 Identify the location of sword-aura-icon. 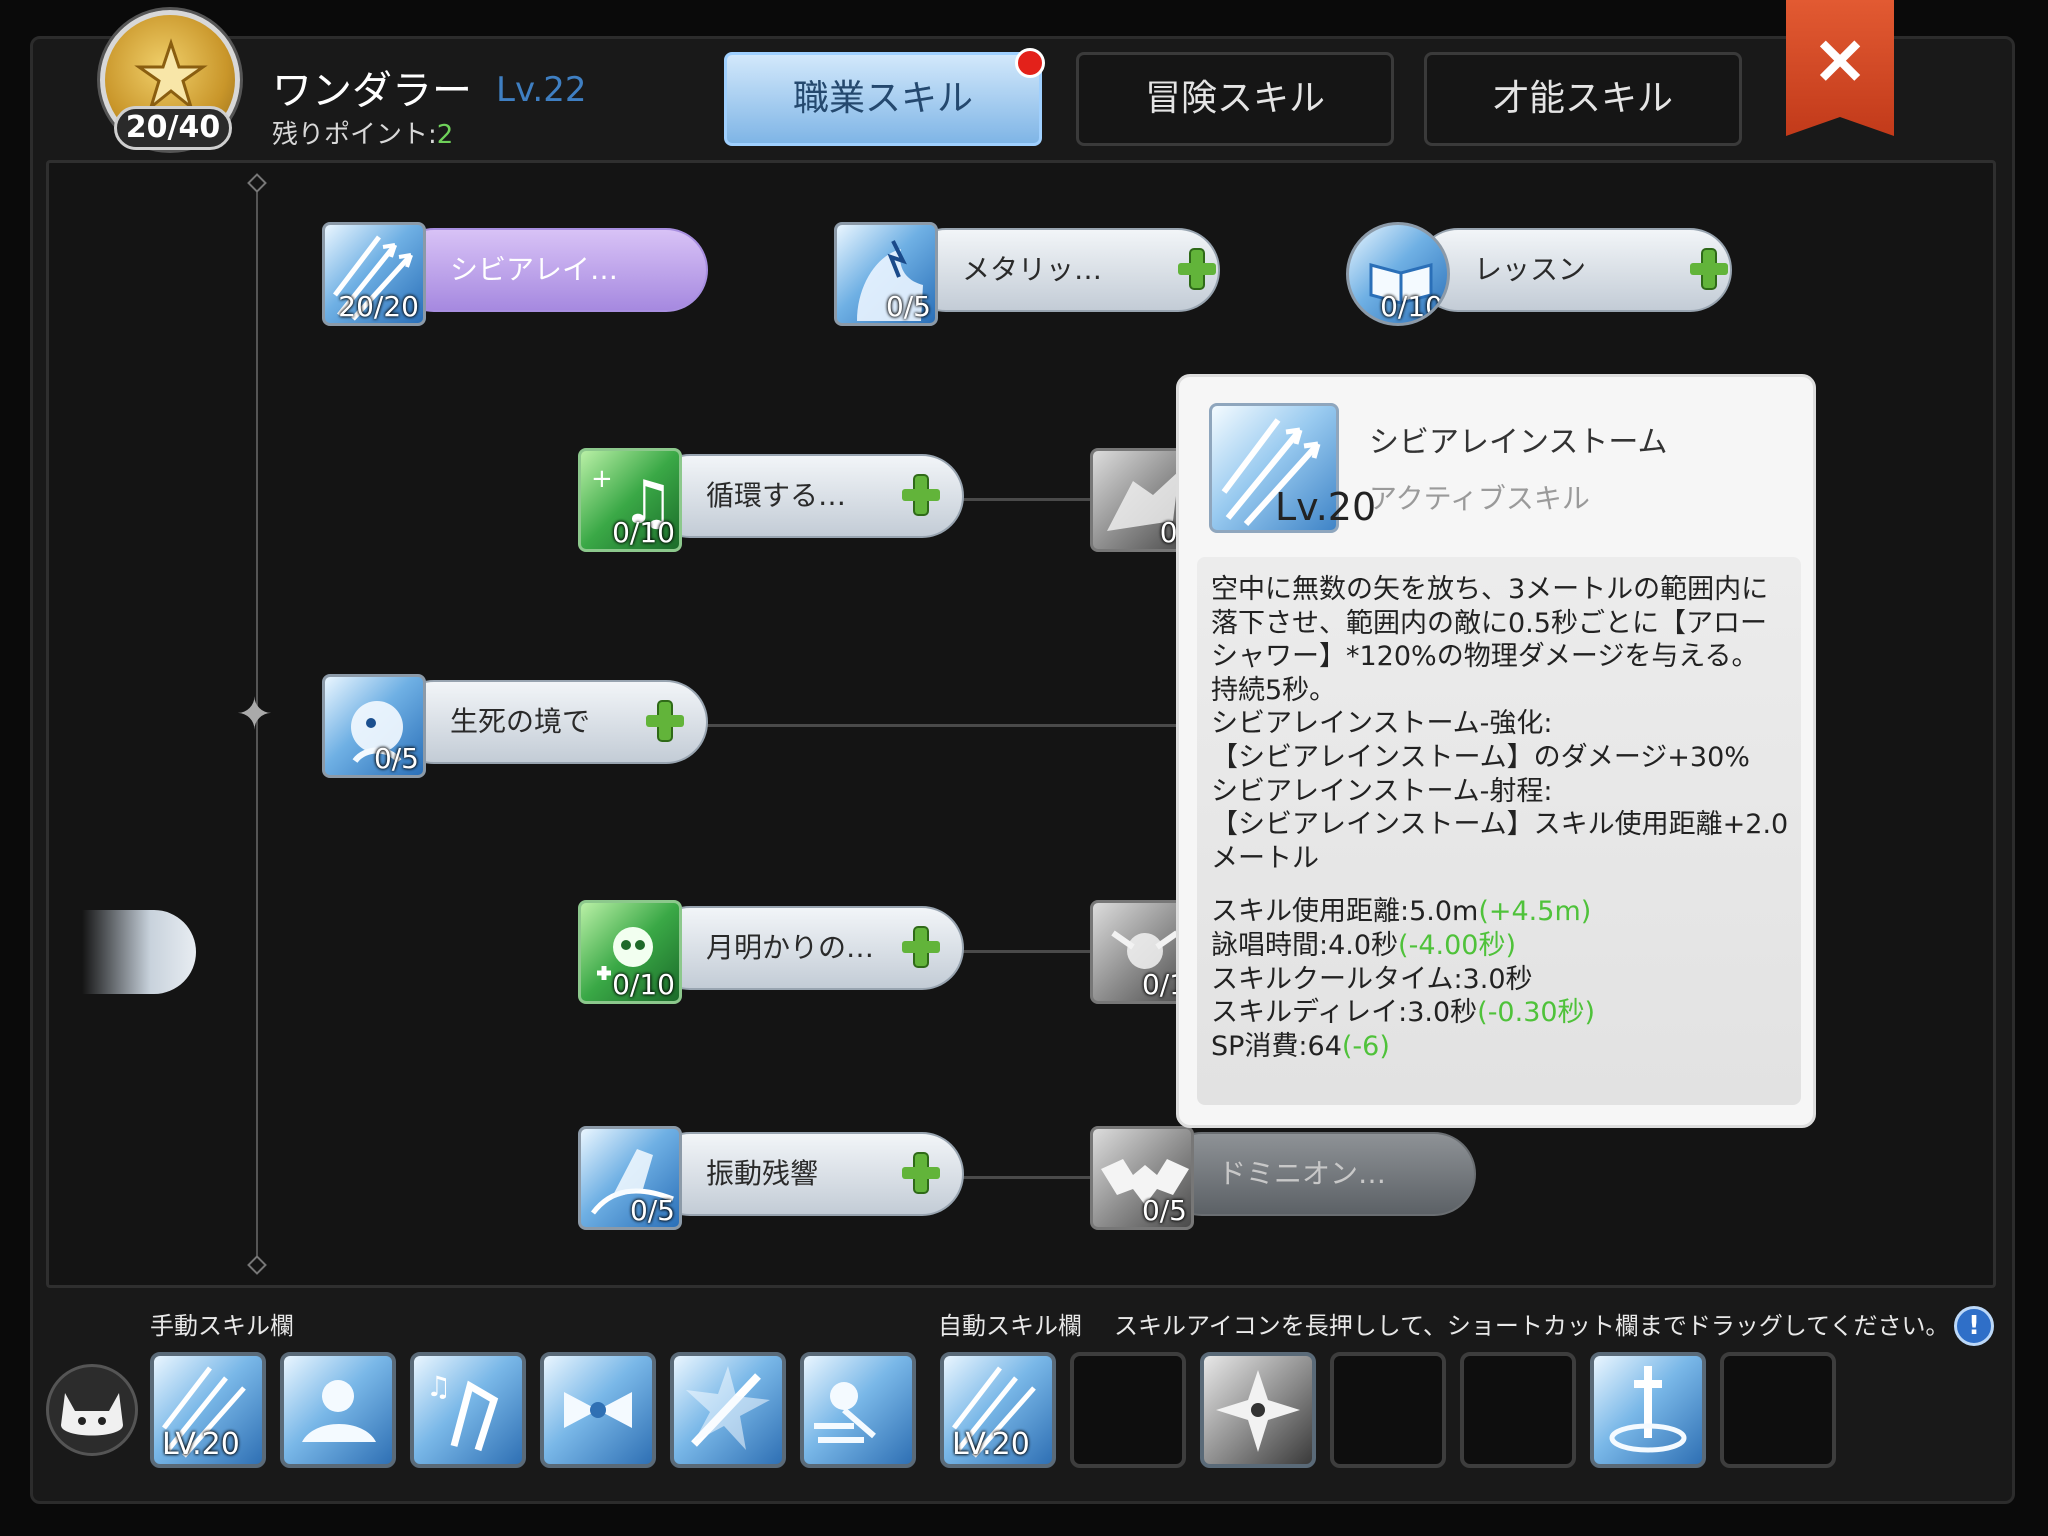
(1648, 1409).